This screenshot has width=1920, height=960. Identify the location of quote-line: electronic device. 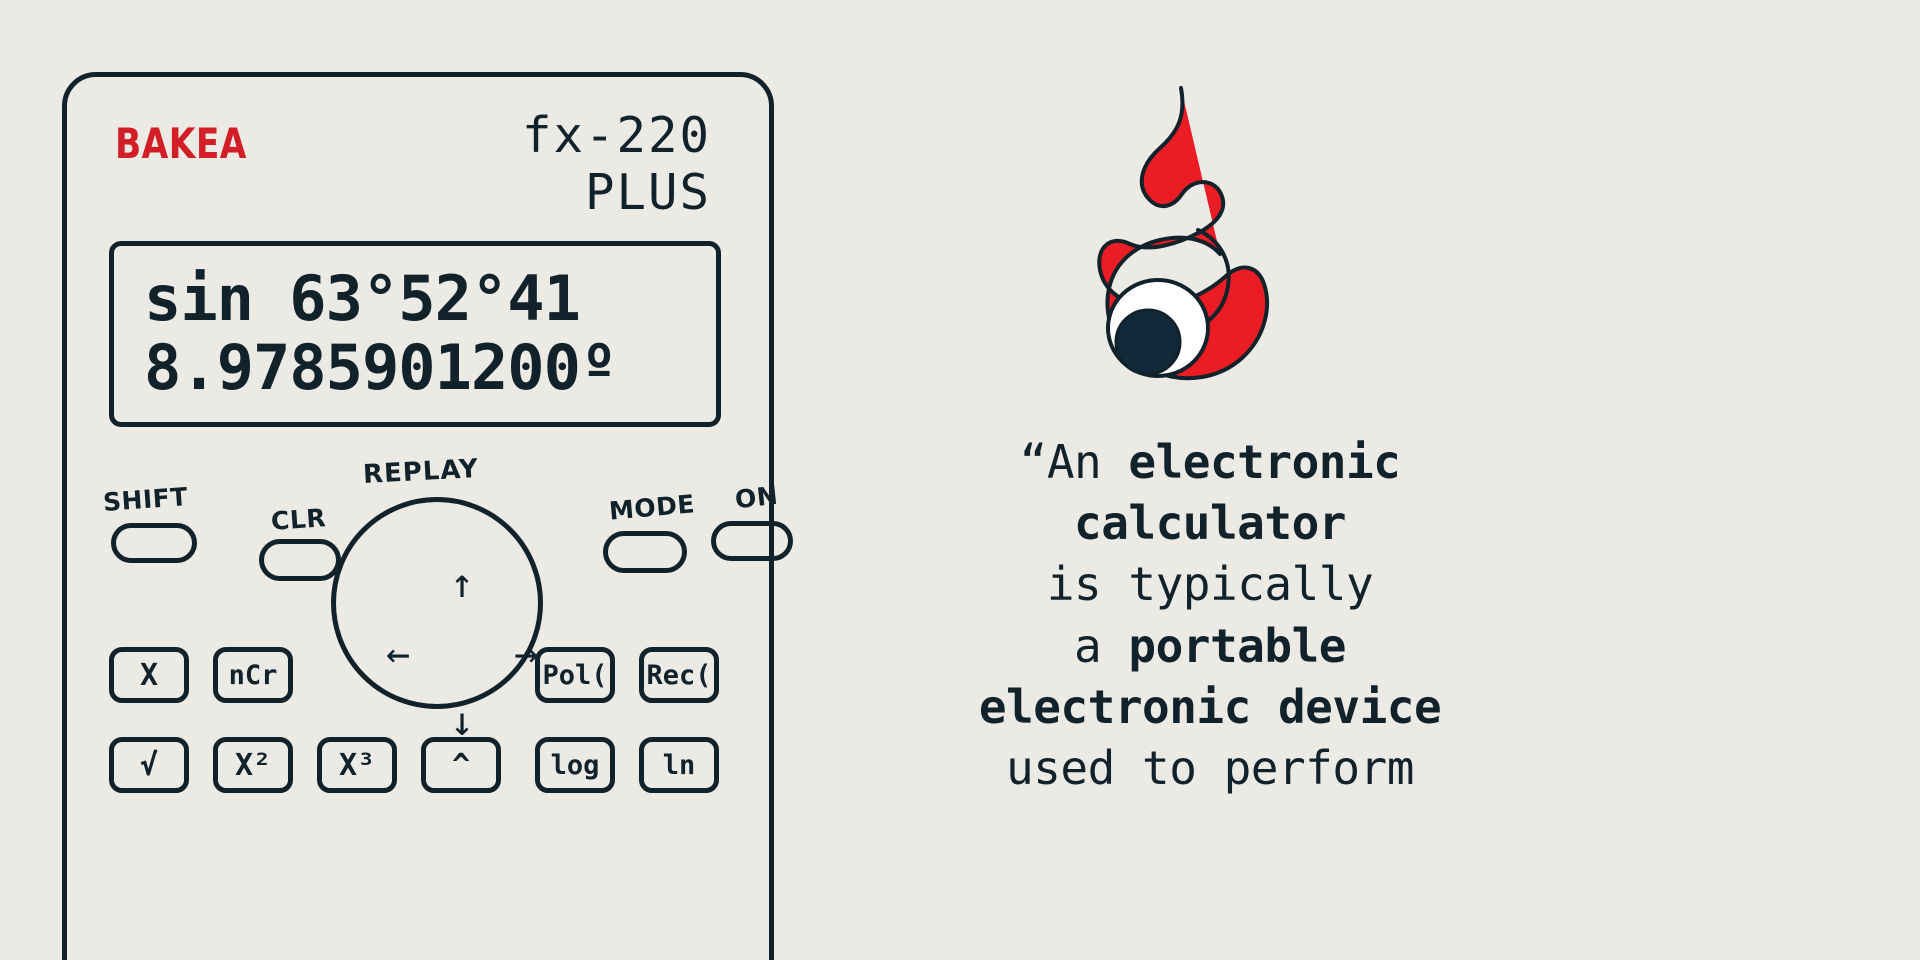
(1210, 707).